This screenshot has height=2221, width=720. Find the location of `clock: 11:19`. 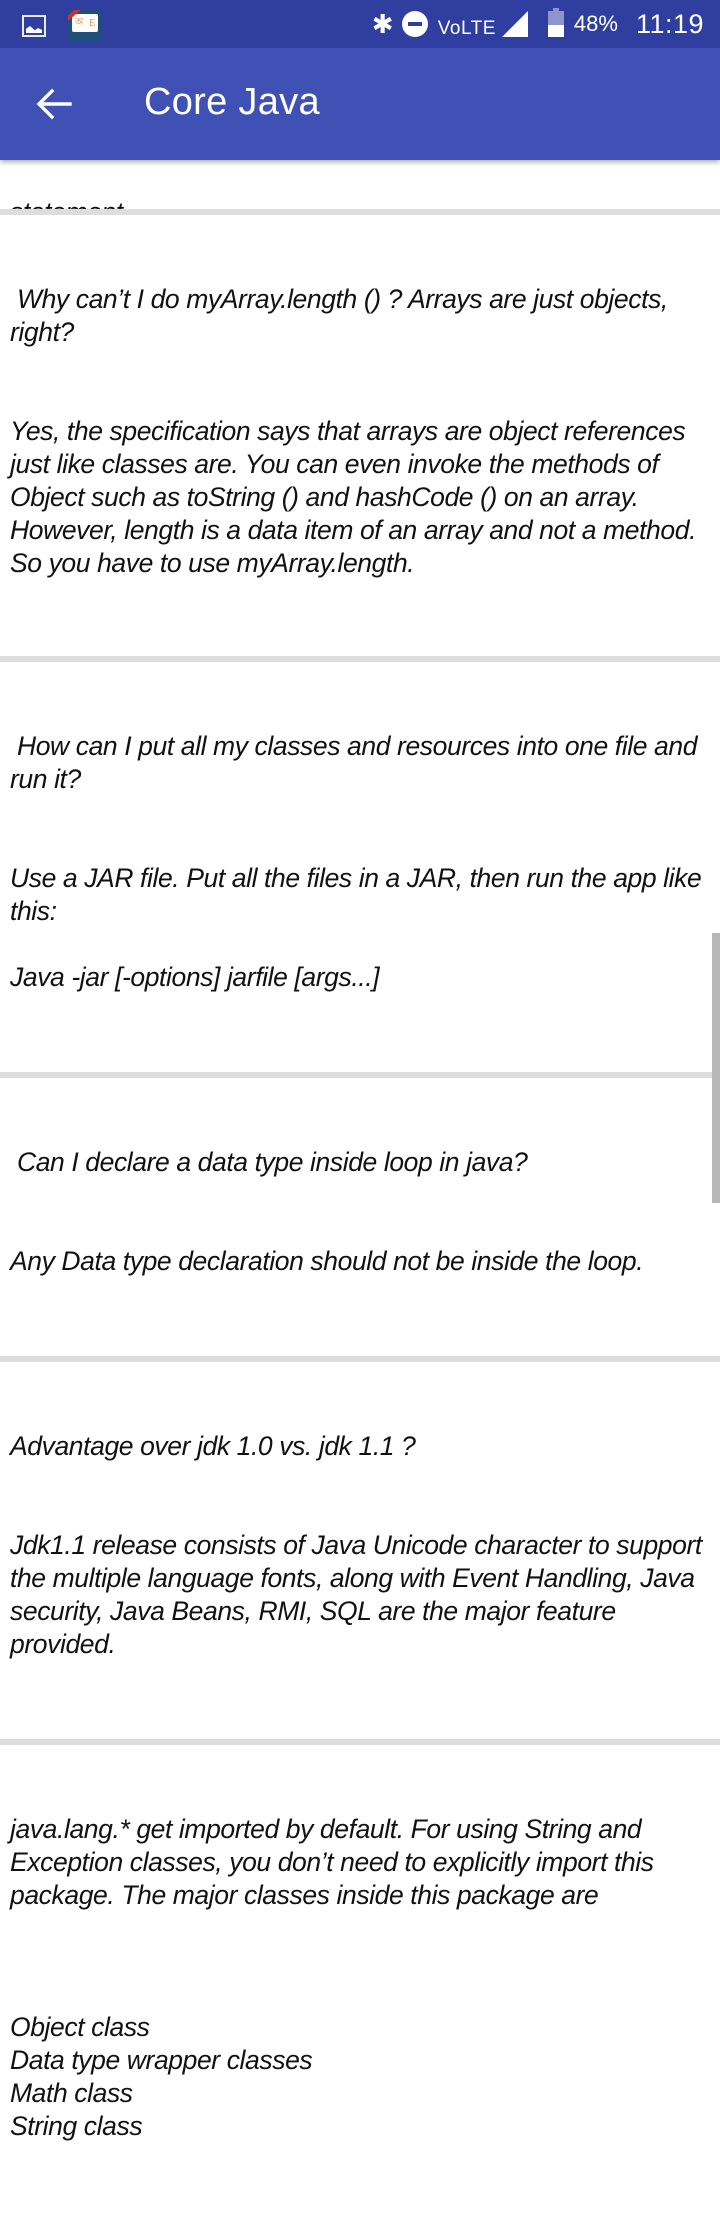

clock: 11:19 is located at coordinates (669, 23).